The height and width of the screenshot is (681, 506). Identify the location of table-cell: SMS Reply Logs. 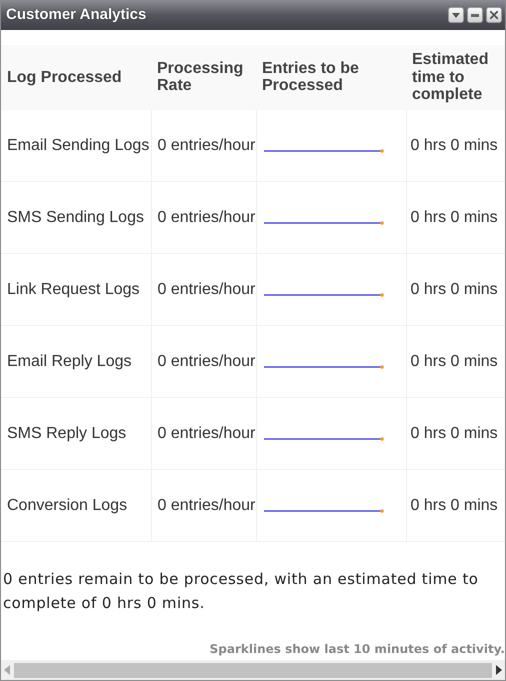
(76, 434).